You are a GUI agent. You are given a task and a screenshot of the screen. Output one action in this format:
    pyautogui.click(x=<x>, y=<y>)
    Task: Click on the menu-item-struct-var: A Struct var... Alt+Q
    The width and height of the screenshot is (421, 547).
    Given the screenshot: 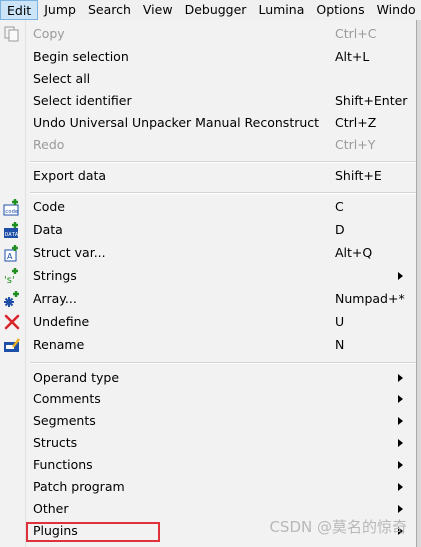 What is the action you would take?
    pyautogui.click(x=208, y=253)
    